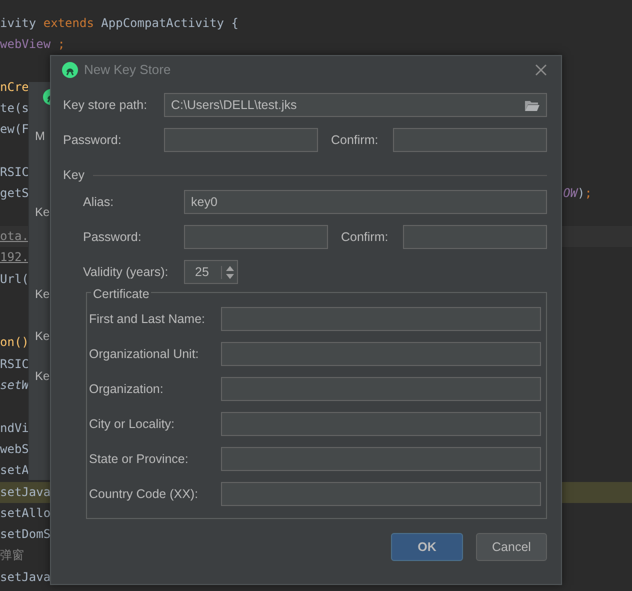 This screenshot has height=591, width=632. What do you see at coordinates (427, 547) in the screenshot?
I see `ok-button: OK` at bounding box center [427, 547].